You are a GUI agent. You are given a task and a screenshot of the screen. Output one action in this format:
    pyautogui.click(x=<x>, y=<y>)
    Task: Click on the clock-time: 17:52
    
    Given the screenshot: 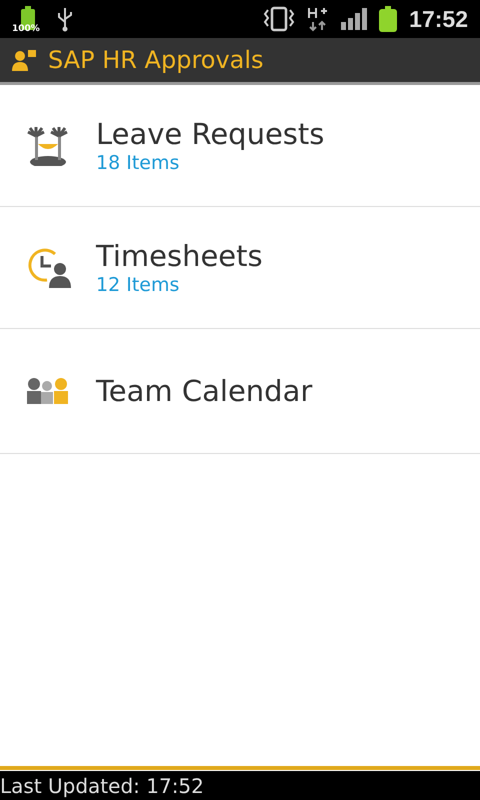 What is the action you would take?
    pyautogui.click(x=438, y=19)
    